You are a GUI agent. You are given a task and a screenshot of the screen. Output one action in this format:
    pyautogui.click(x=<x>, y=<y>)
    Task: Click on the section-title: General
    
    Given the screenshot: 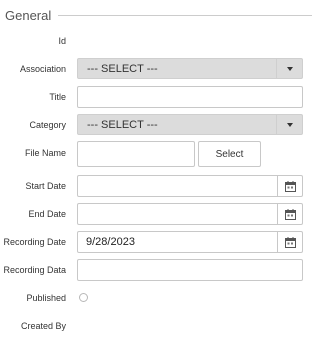 What is the action you would take?
    pyautogui.click(x=28, y=15)
    